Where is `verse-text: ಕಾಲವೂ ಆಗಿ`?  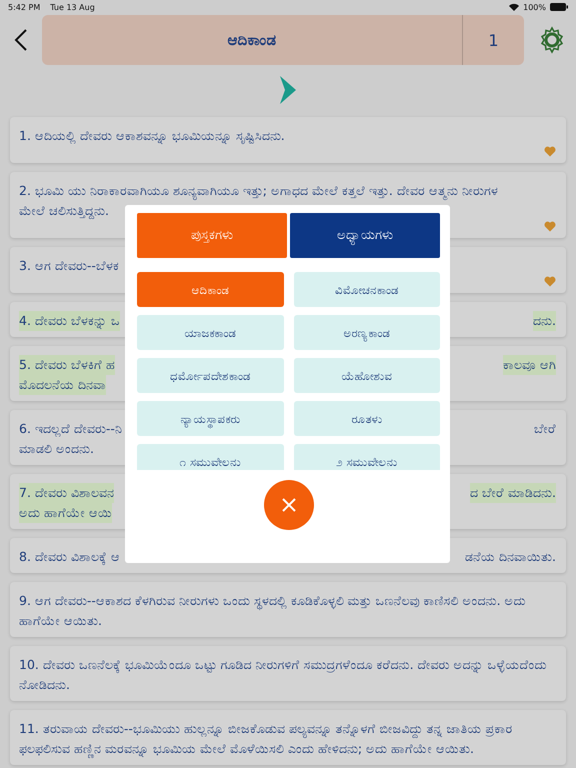 verse-text: ಕಾಲವೂ ಆಗಿ is located at coordinates (529, 365).